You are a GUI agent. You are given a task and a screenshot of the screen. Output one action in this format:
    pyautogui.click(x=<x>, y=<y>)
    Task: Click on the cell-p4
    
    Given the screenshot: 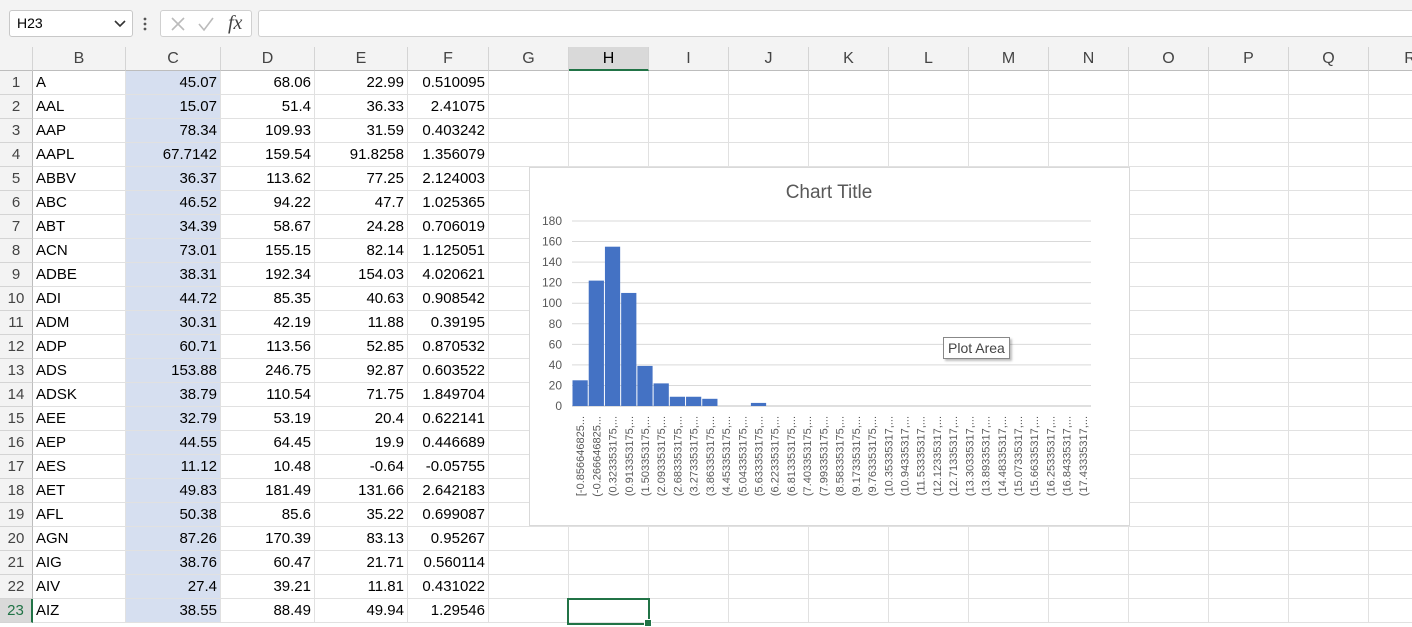 What is the action you would take?
    pyautogui.click(x=1249, y=155)
    